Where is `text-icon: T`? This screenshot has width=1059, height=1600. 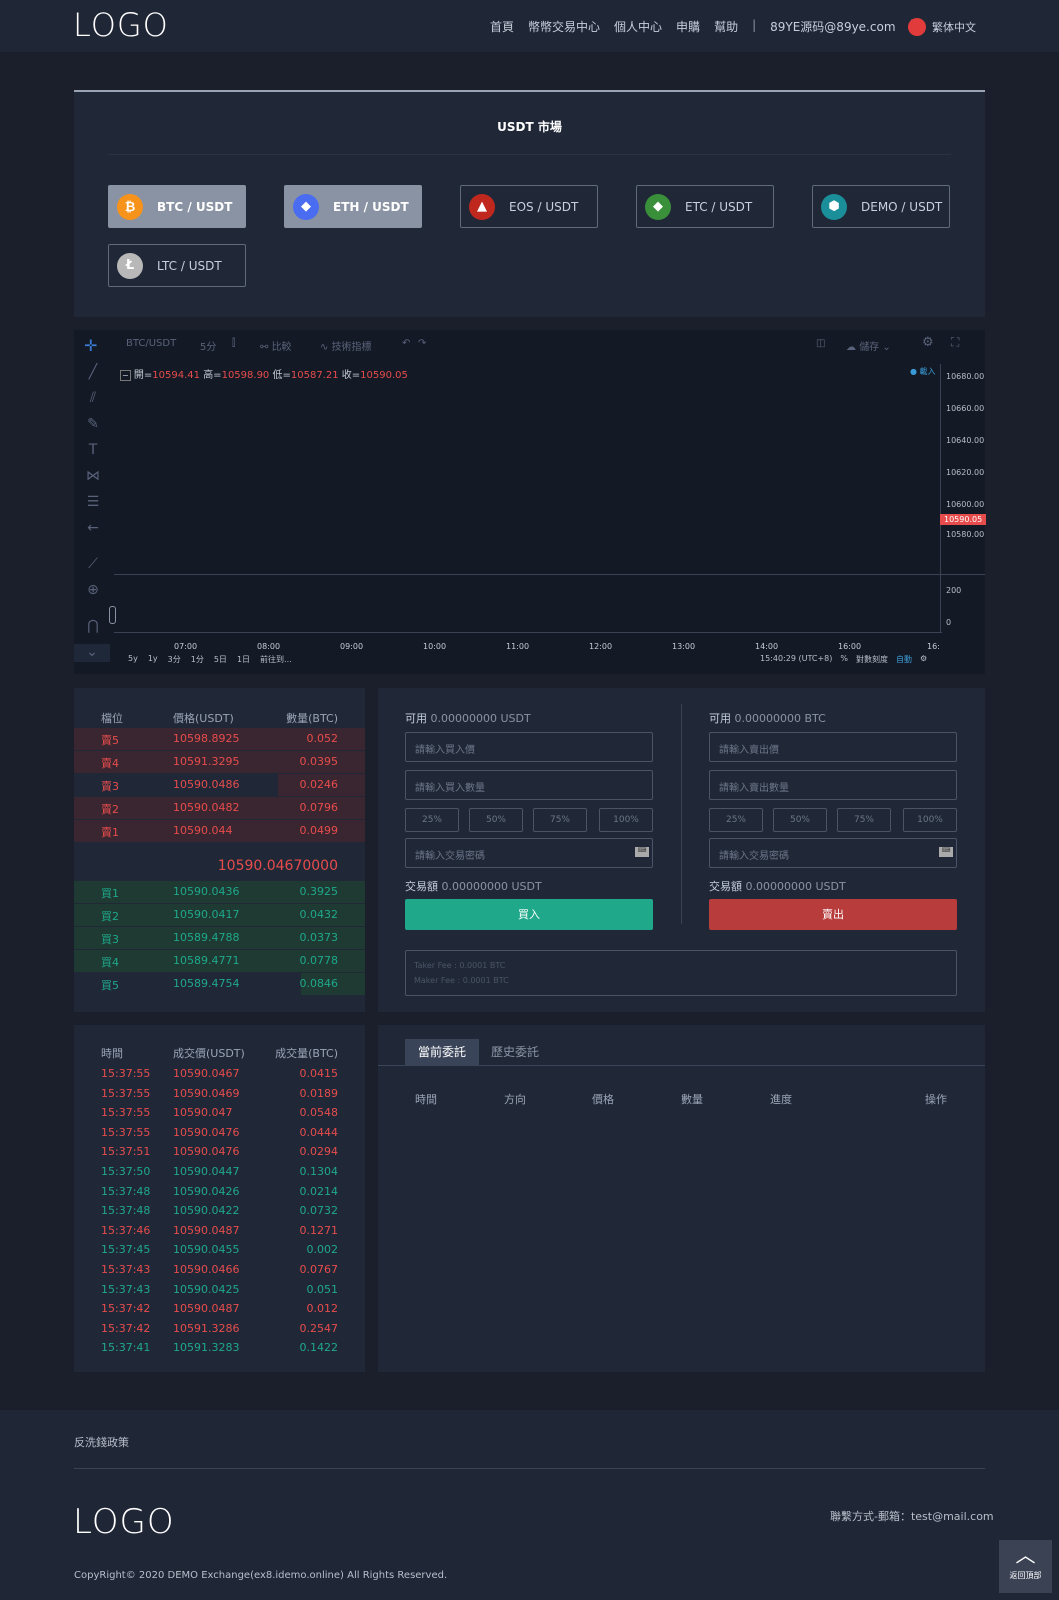 text-icon: T is located at coordinates (93, 451).